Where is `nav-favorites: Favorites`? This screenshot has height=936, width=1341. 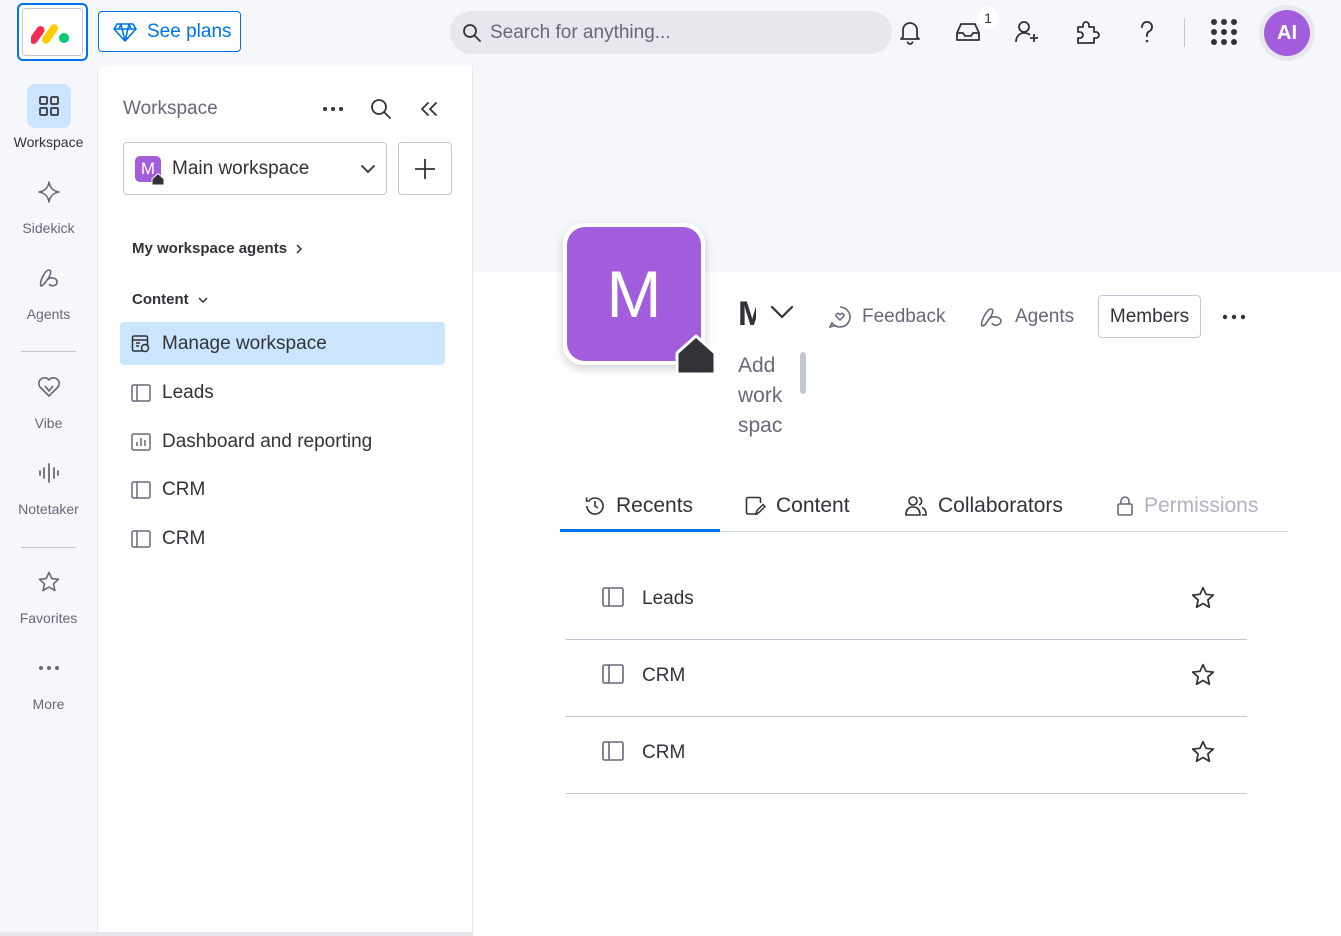
nav-favorites: Favorites is located at coordinates (48, 593).